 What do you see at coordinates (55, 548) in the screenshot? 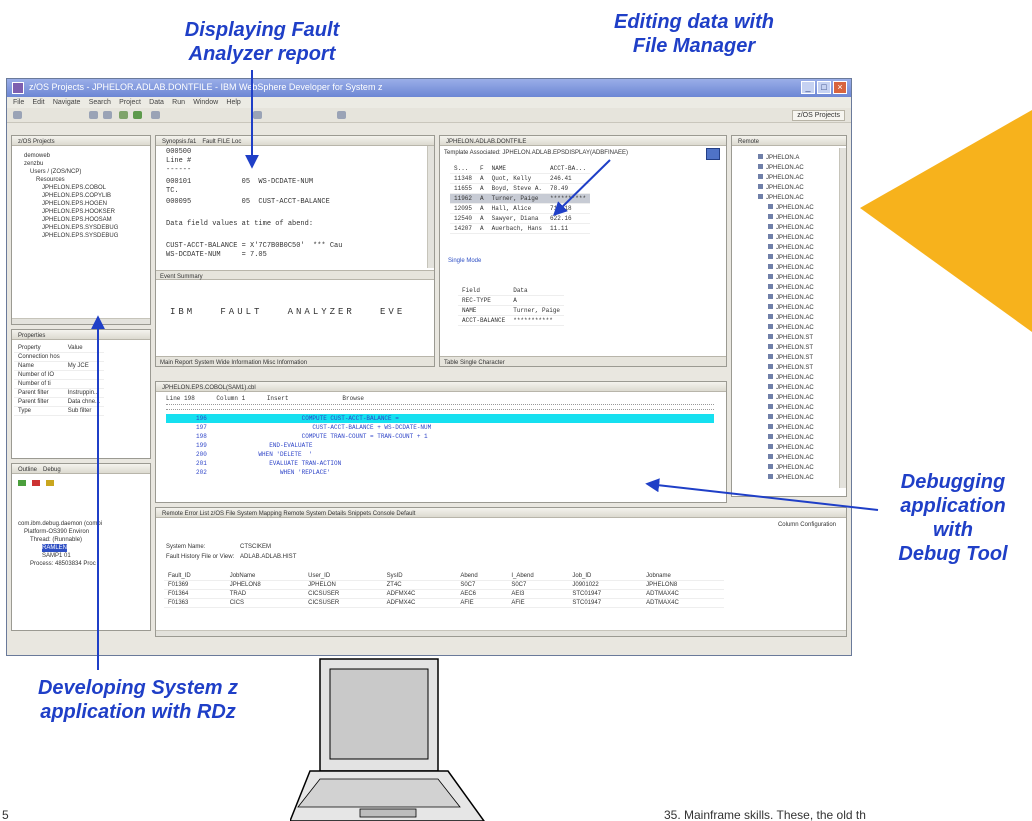
I see `tree-item: RAMLEN` at bounding box center [55, 548].